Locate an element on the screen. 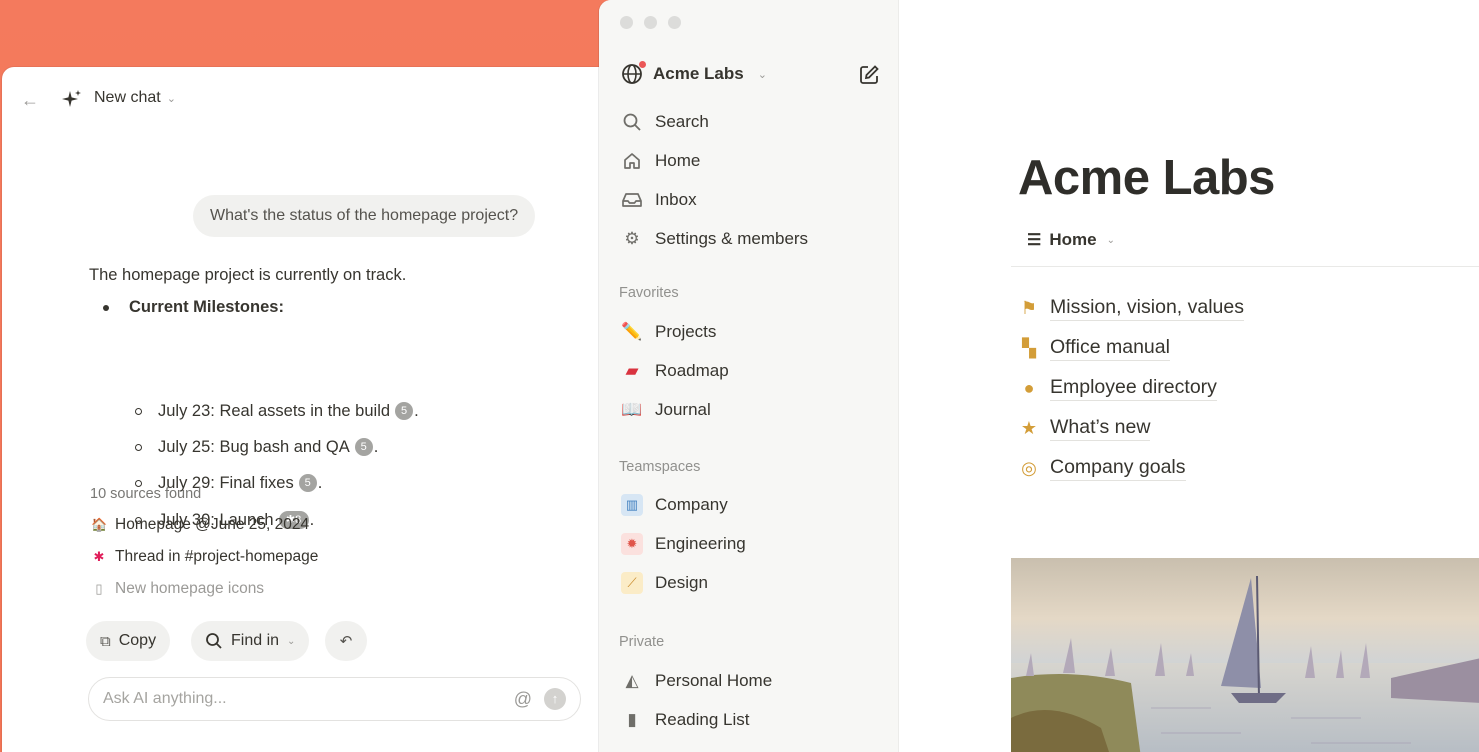 The image size is (1479, 752). cog-icon: ✹ is located at coordinates (632, 544).